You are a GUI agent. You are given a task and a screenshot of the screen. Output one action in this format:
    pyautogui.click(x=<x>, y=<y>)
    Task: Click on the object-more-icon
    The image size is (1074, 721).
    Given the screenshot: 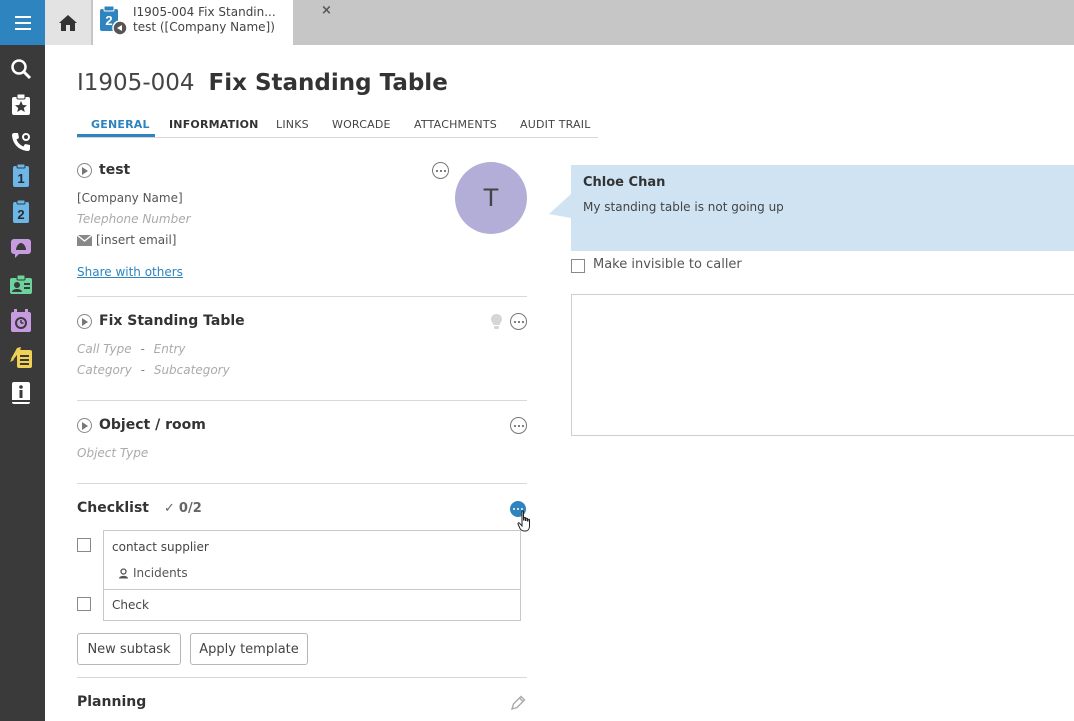 What is the action you would take?
    pyautogui.click(x=518, y=425)
    